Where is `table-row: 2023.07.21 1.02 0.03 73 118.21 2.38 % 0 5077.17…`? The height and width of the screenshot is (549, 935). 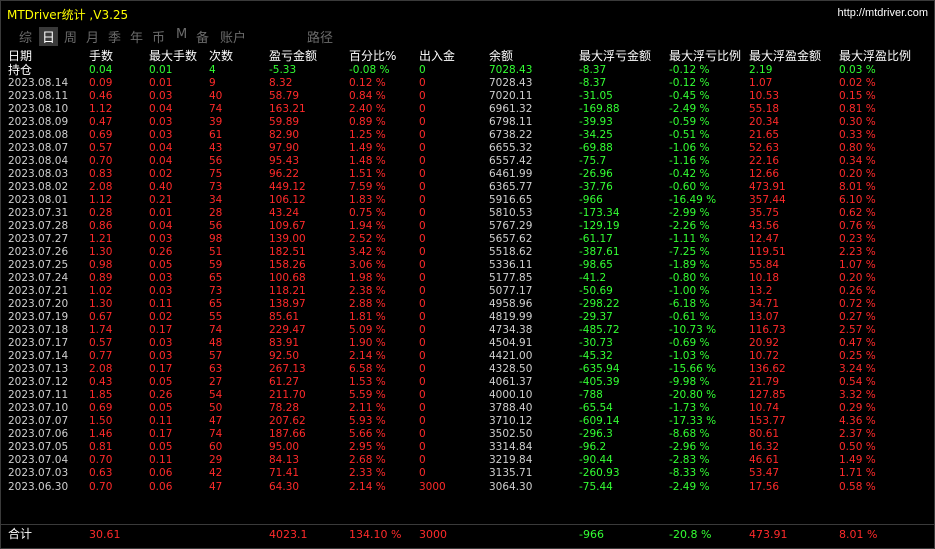 table-row: 2023.07.21 1.02 0.03 73 118.21 2.38 % 0 5077.17… is located at coordinates (467, 291).